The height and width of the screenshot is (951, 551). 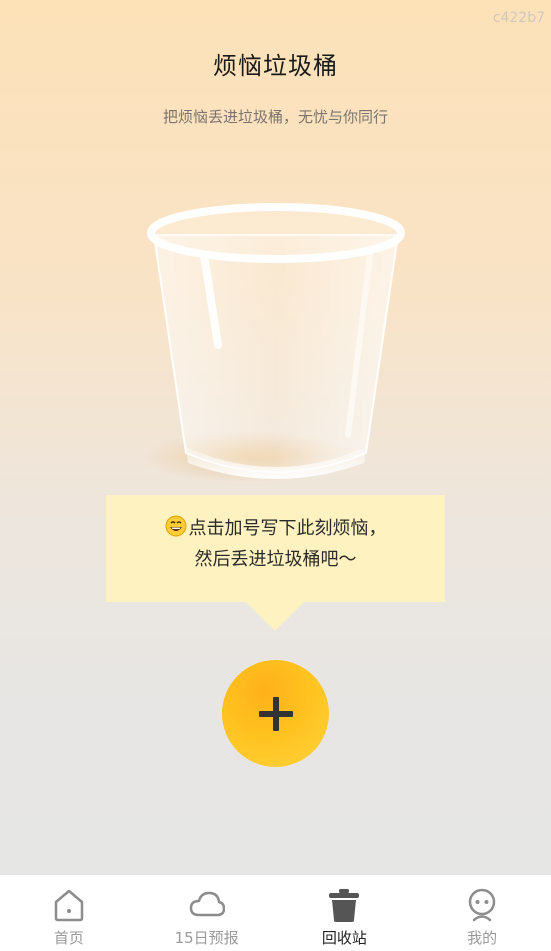 What do you see at coordinates (482, 938) in the screenshot?
I see `tab-mine-label: 我的` at bounding box center [482, 938].